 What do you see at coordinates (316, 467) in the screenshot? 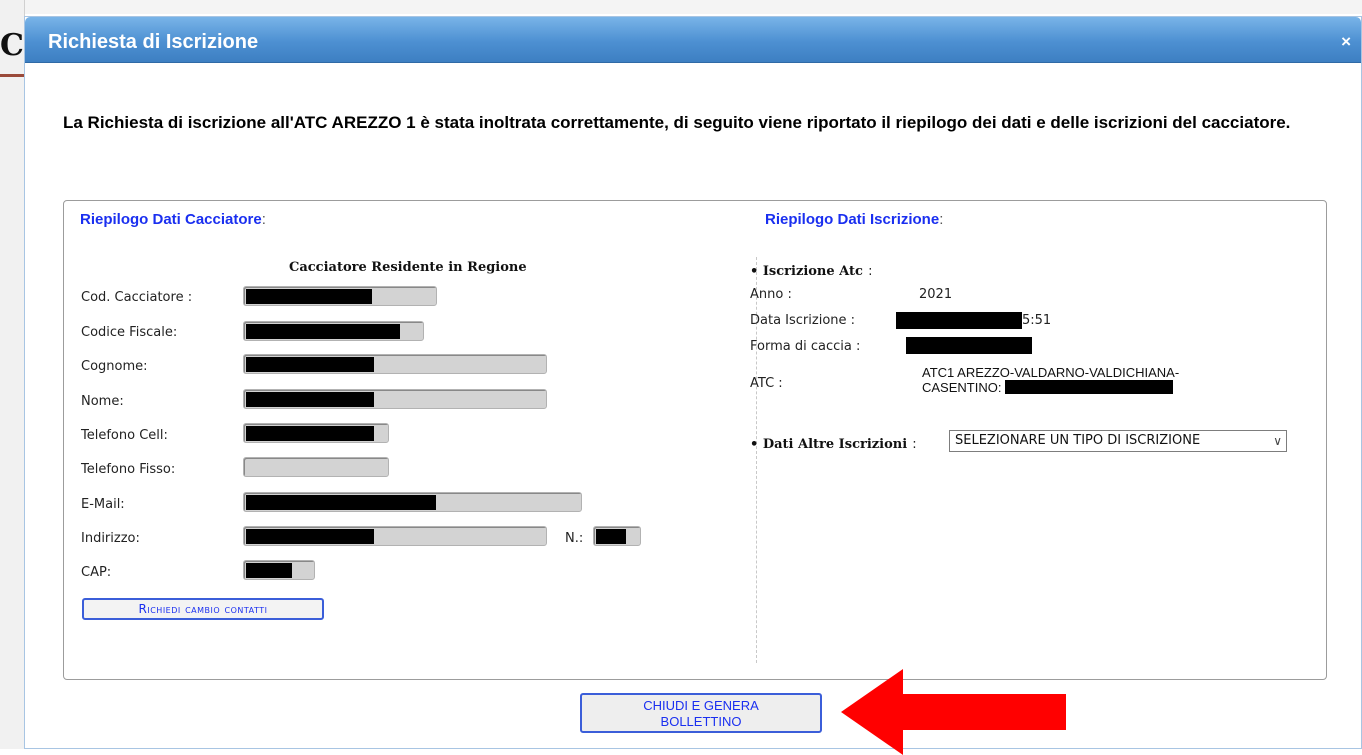
I see `telefono-fisso-field` at bounding box center [316, 467].